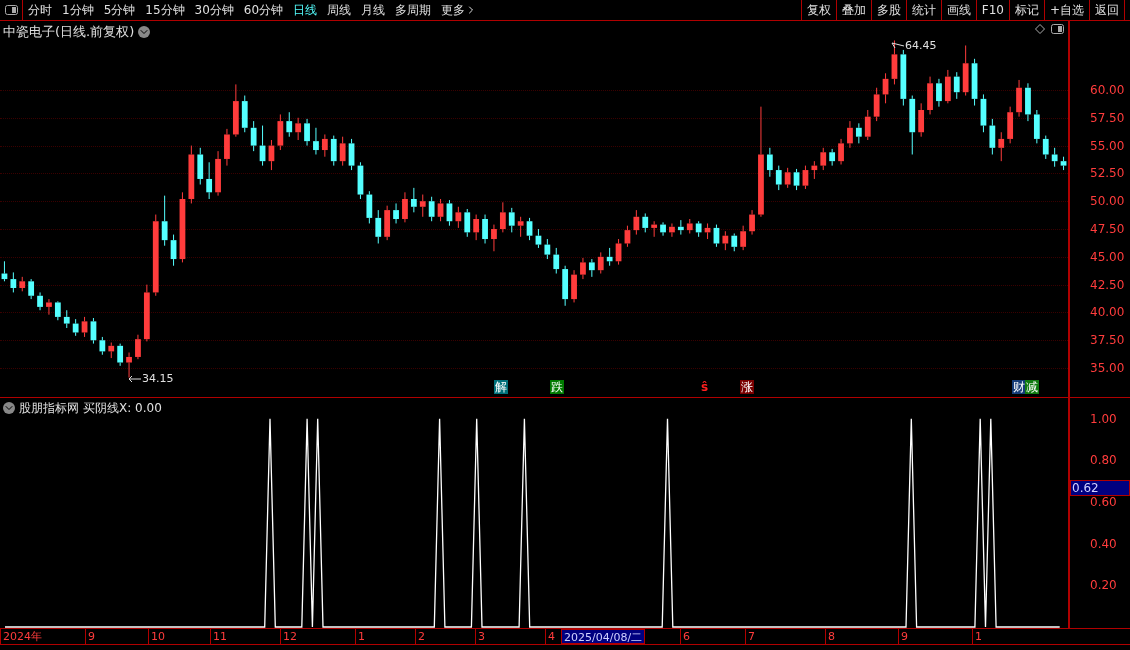  Describe the element at coordinates (49, 408) in the screenshot. I see `indicator-title: 股朋指标网` at that location.